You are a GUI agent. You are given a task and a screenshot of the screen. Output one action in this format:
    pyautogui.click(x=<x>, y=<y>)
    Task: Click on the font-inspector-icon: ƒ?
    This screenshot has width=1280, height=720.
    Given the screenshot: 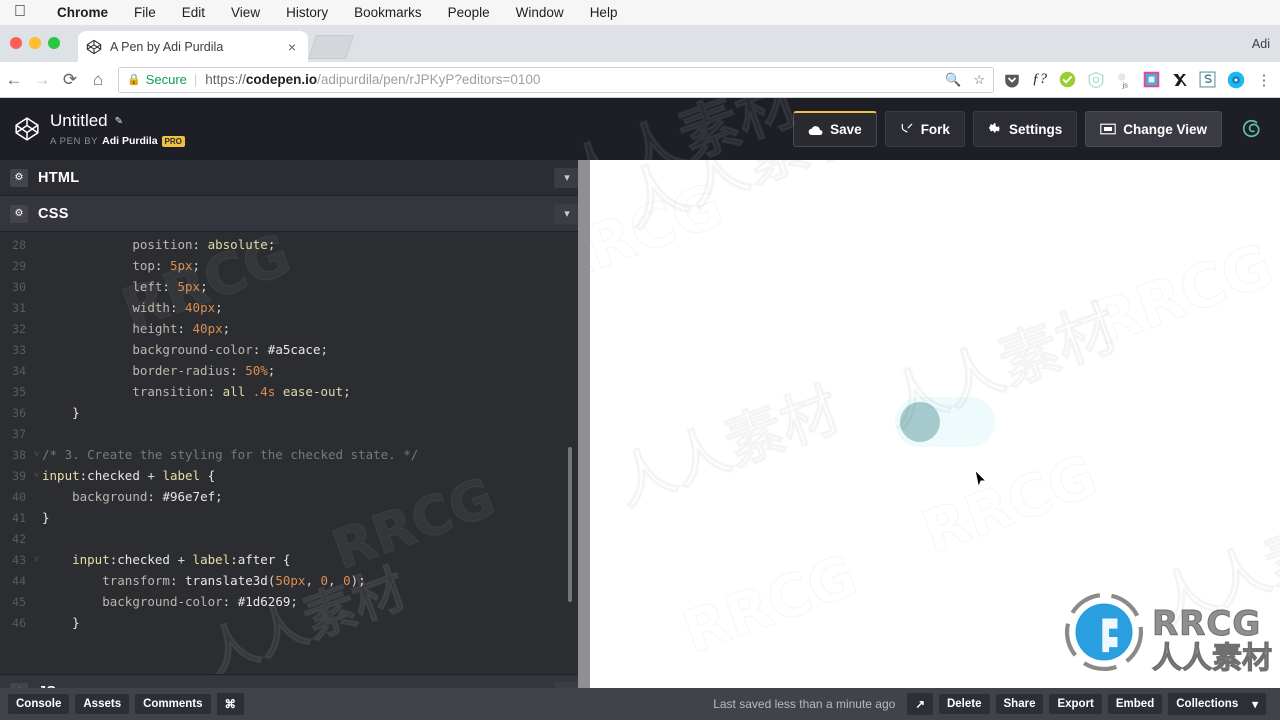 What is the action you would take?
    pyautogui.click(x=1039, y=79)
    